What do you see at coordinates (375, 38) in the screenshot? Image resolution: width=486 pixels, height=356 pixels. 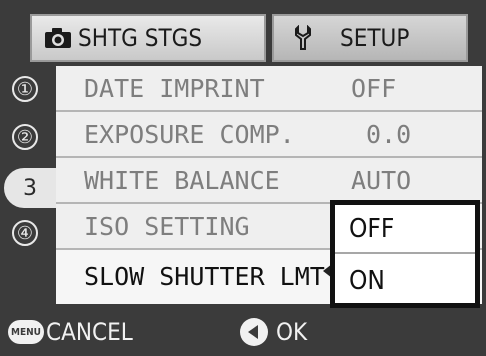 I see `tab-setup-label: SETUP` at bounding box center [375, 38].